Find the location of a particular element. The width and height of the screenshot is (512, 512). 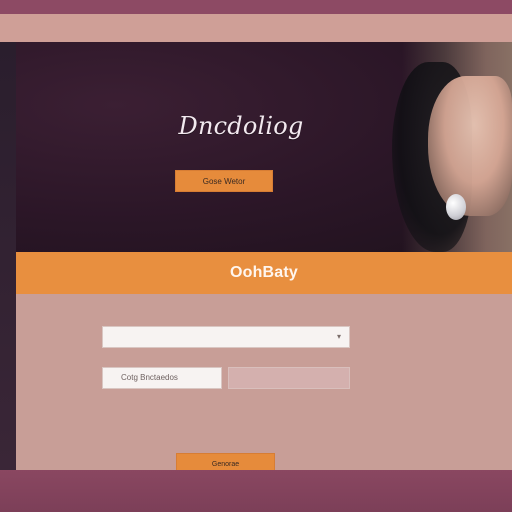

orange-band: OohBaty is located at coordinates (264, 273).